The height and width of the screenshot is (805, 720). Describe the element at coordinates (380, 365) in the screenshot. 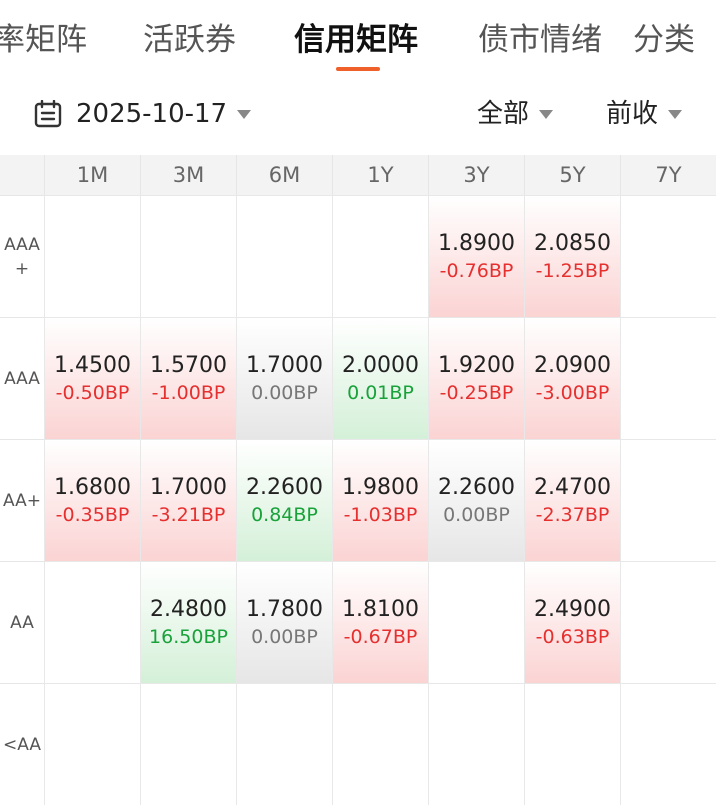

I see `yield-value: 2.0000` at that location.